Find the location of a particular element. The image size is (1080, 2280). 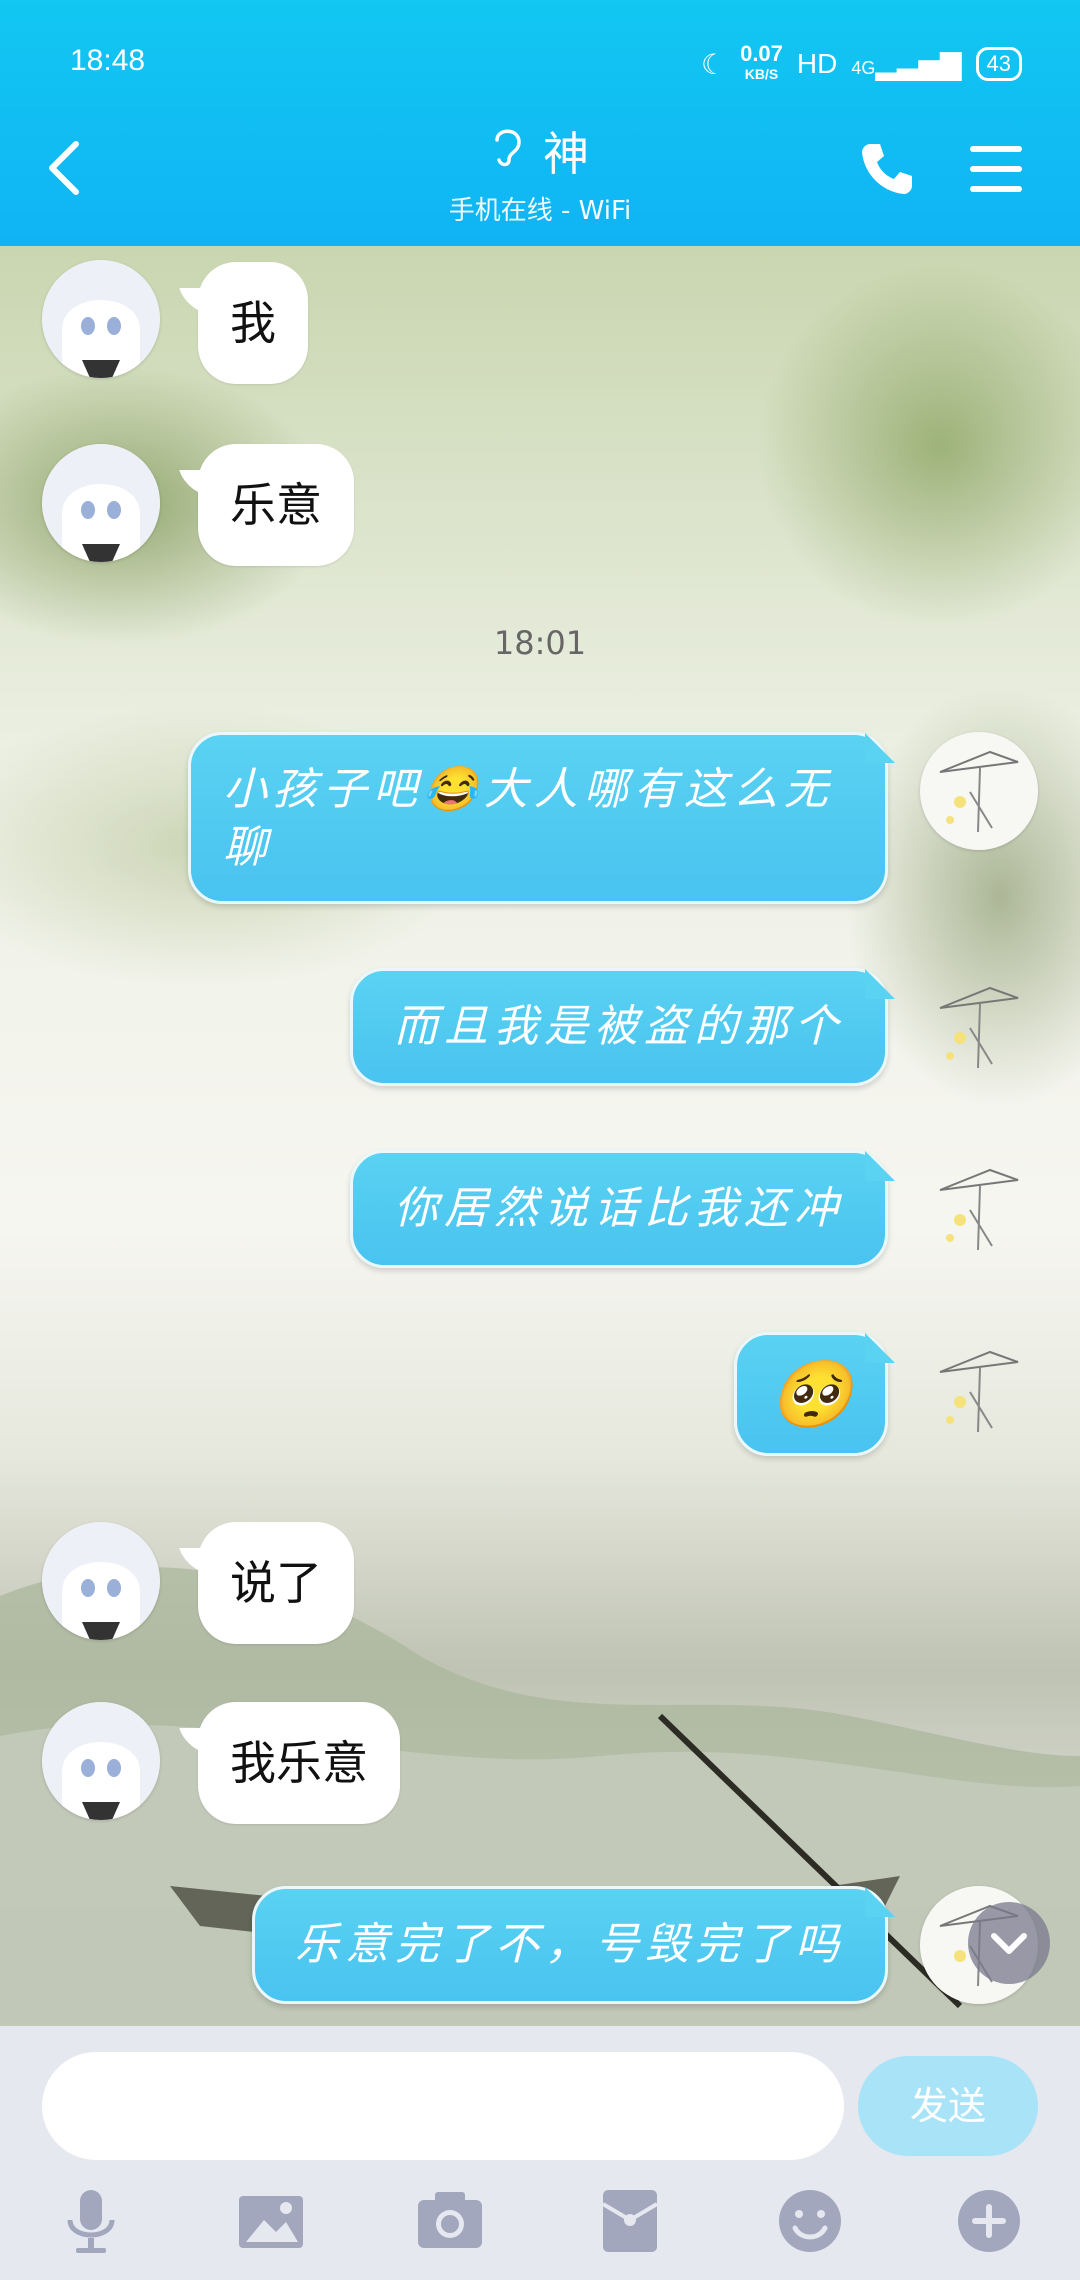

network-speed: 0.07 KB/S is located at coordinates (761, 62).